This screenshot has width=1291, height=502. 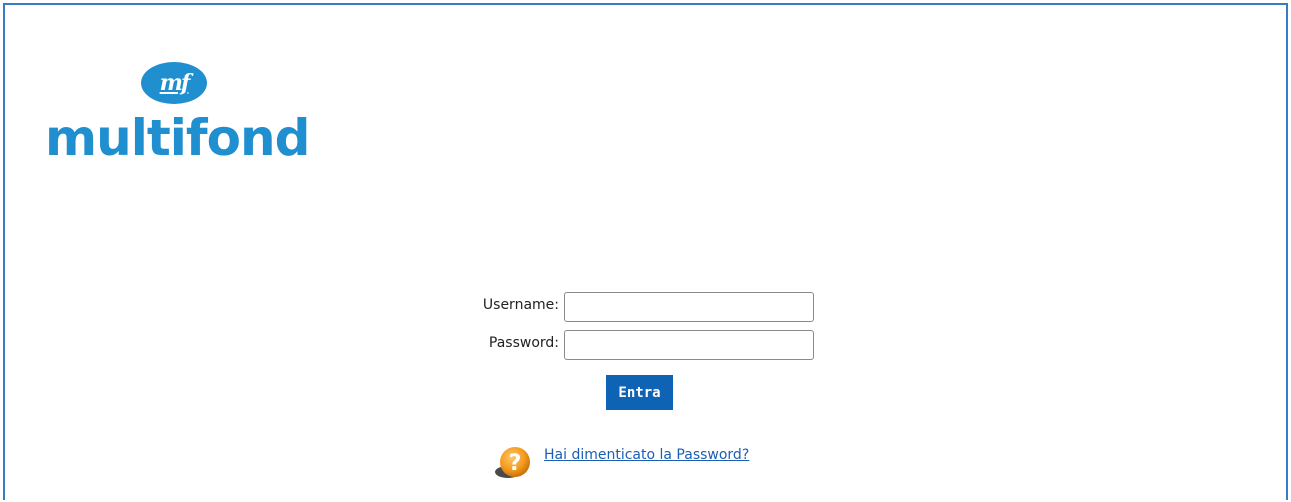 I want to click on username-row: Username:, so click(x=655, y=308).